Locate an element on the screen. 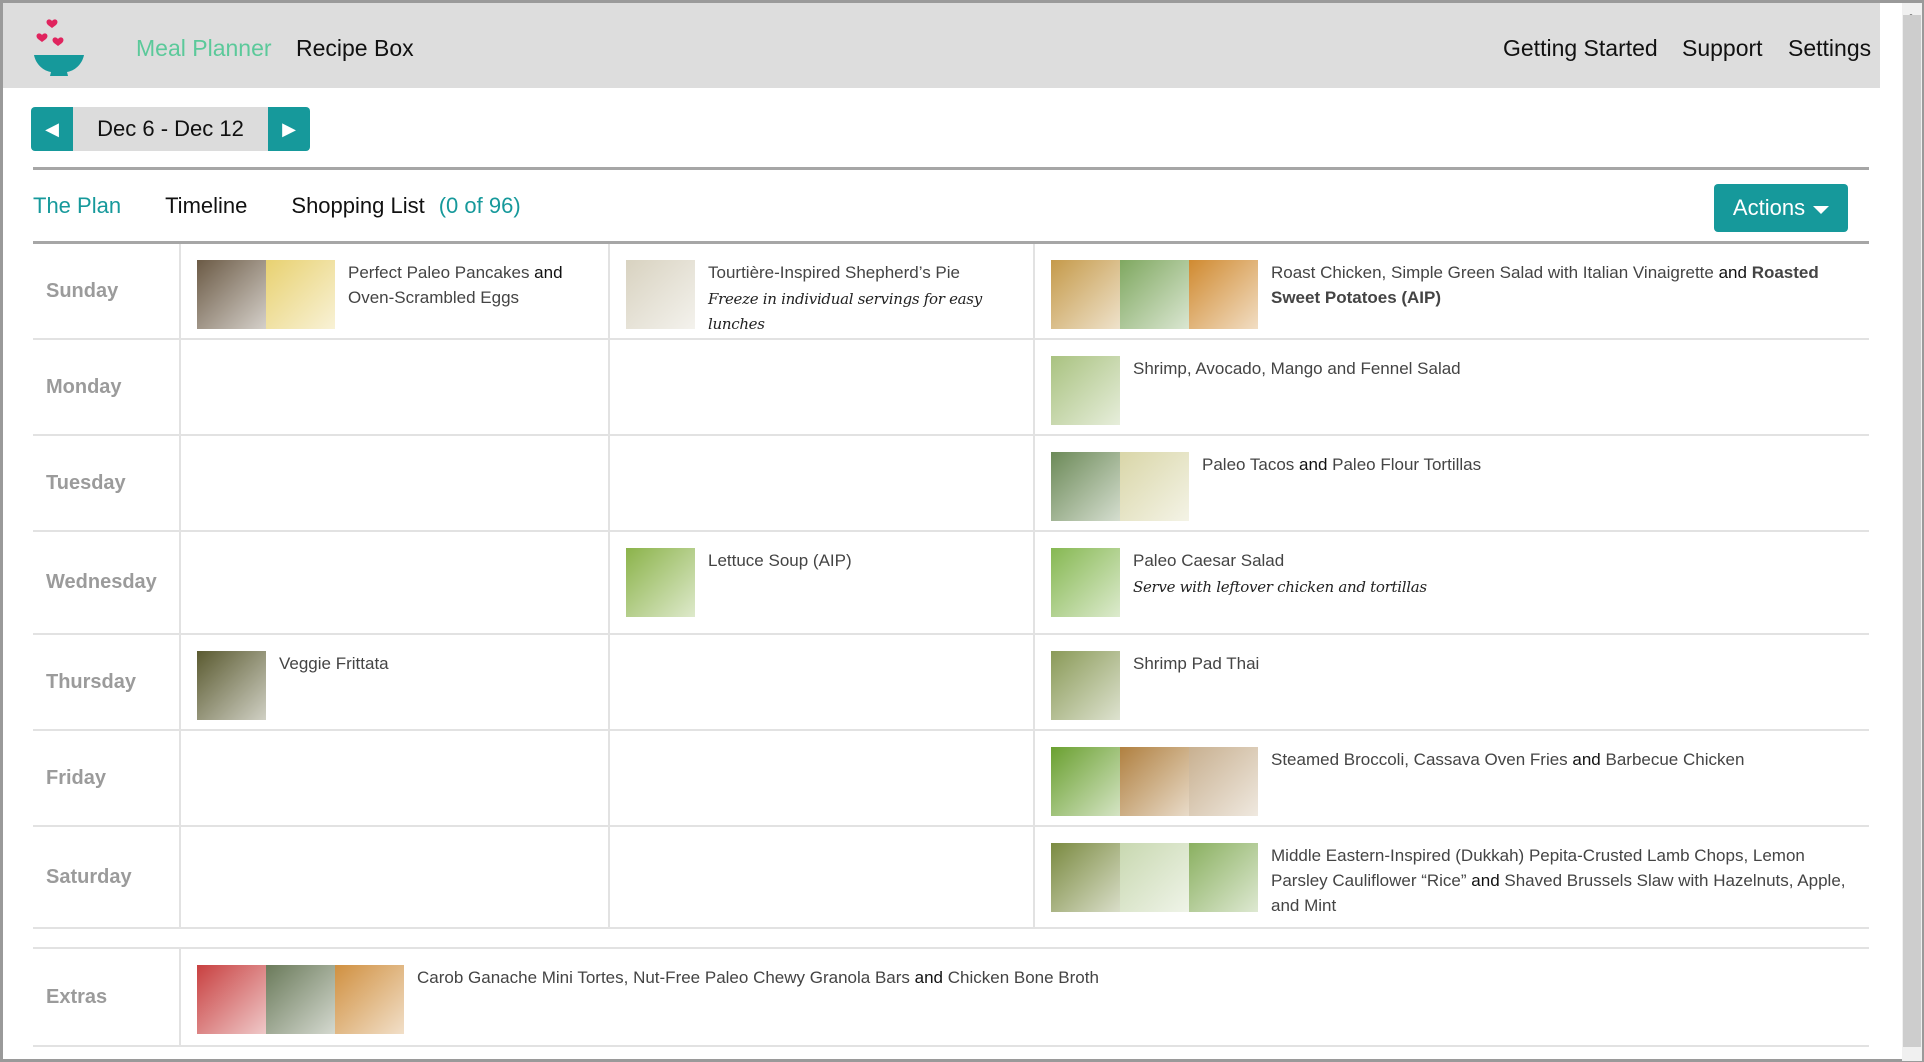 This screenshot has width=1924, height=1062. recipe-link: Shrimp, Avocado, Mango and Fennel Salad is located at coordinates (1297, 368).